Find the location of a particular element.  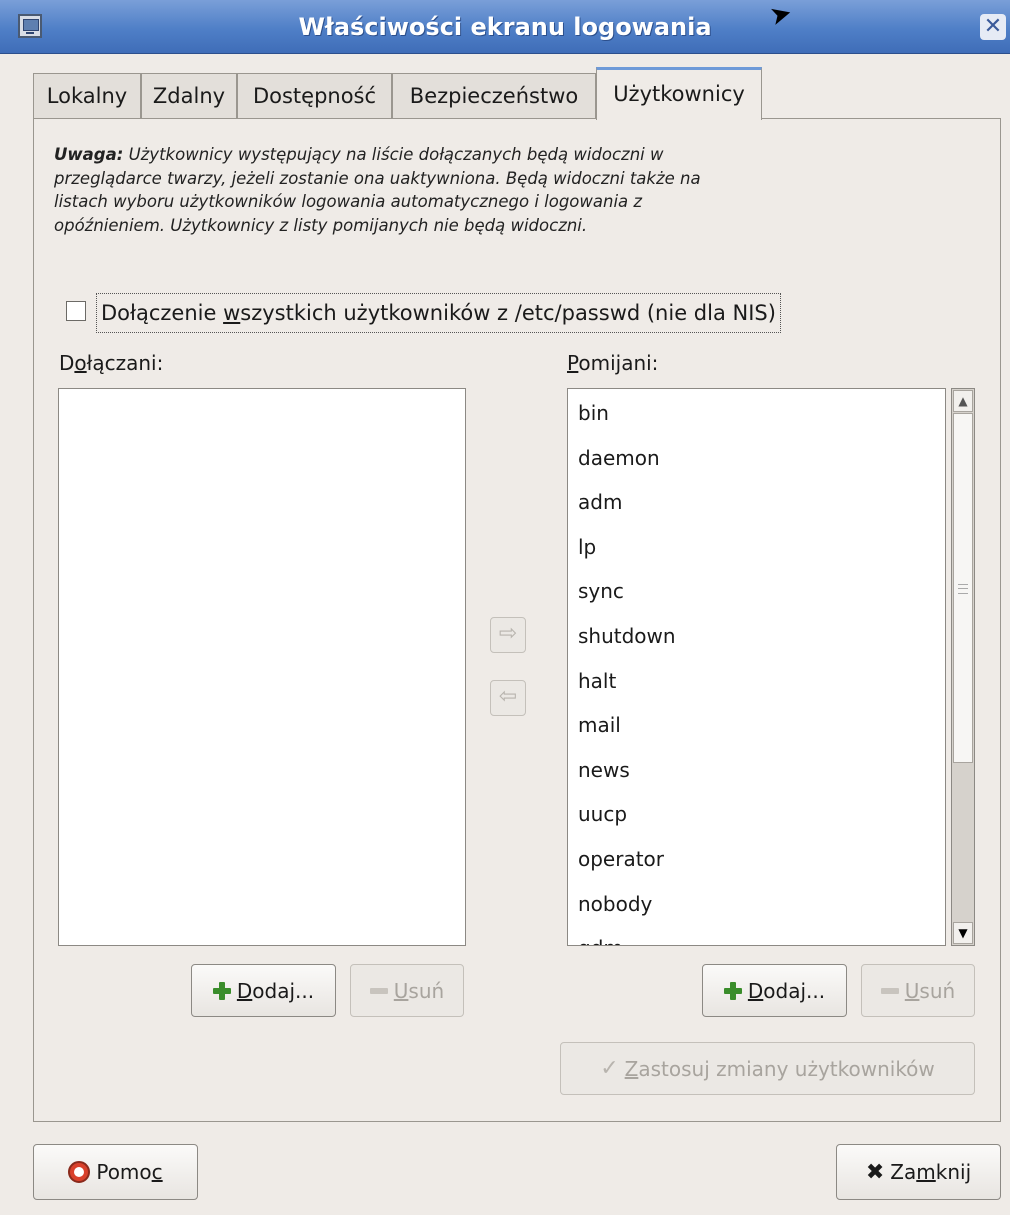

lifebuoy-icon is located at coordinates (79, 1172).